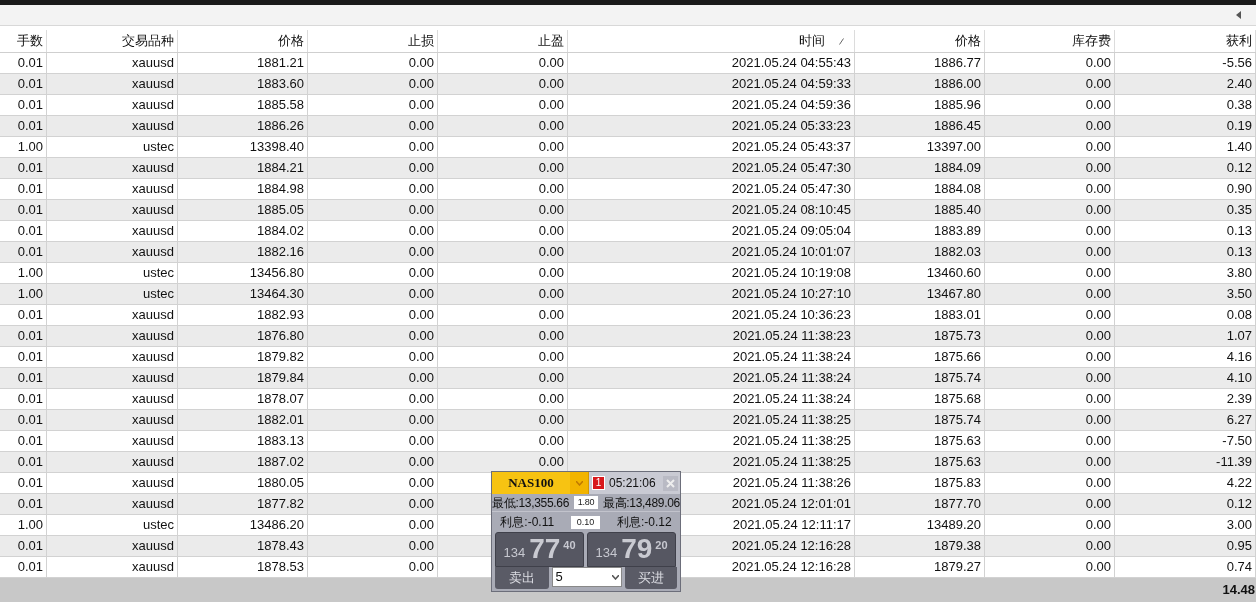 Image resolution: width=1256 pixels, height=602 pixels. What do you see at coordinates (280, 546) in the screenshot?
I see `table-cell-text: 1878.43` at bounding box center [280, 546].